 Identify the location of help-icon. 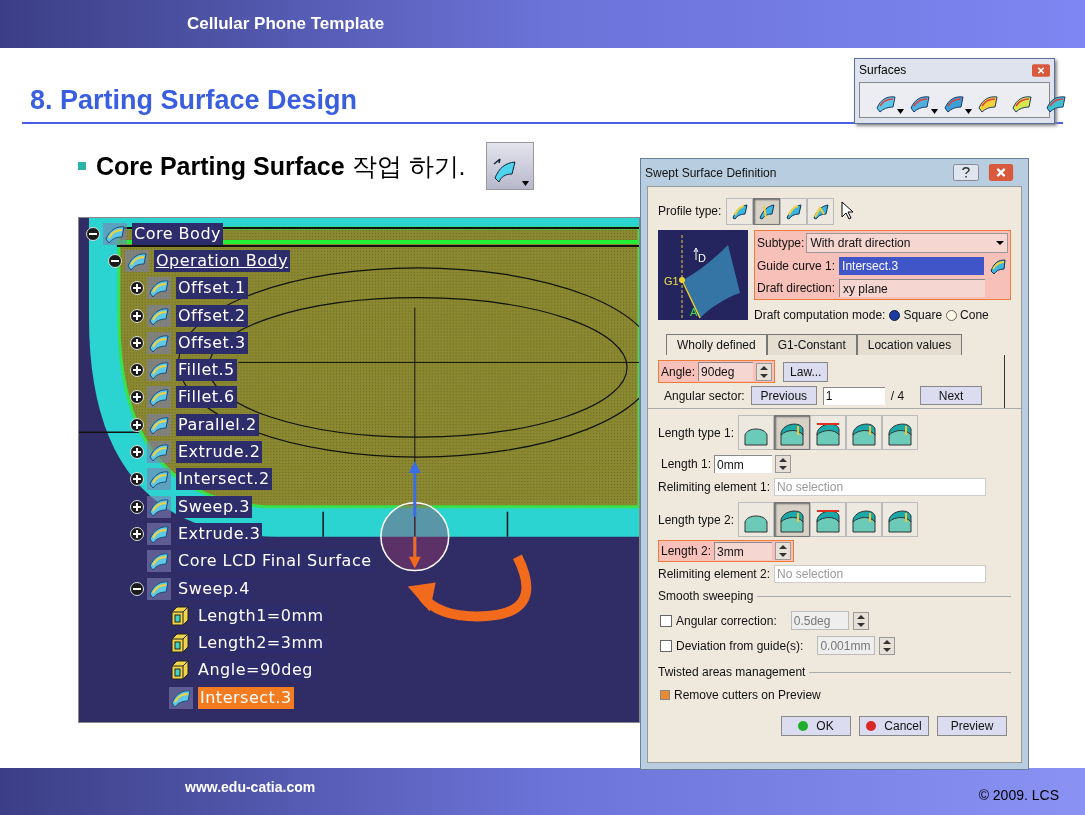
(966, 172).